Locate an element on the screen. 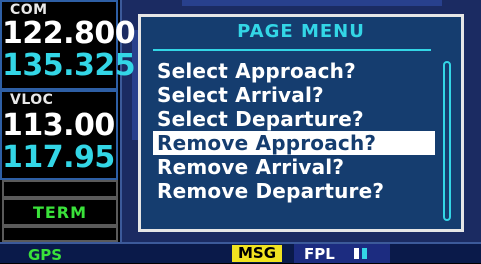 The image size is (481, 264). cdi-source-gps: GPS is located at coordinates (45, 255).